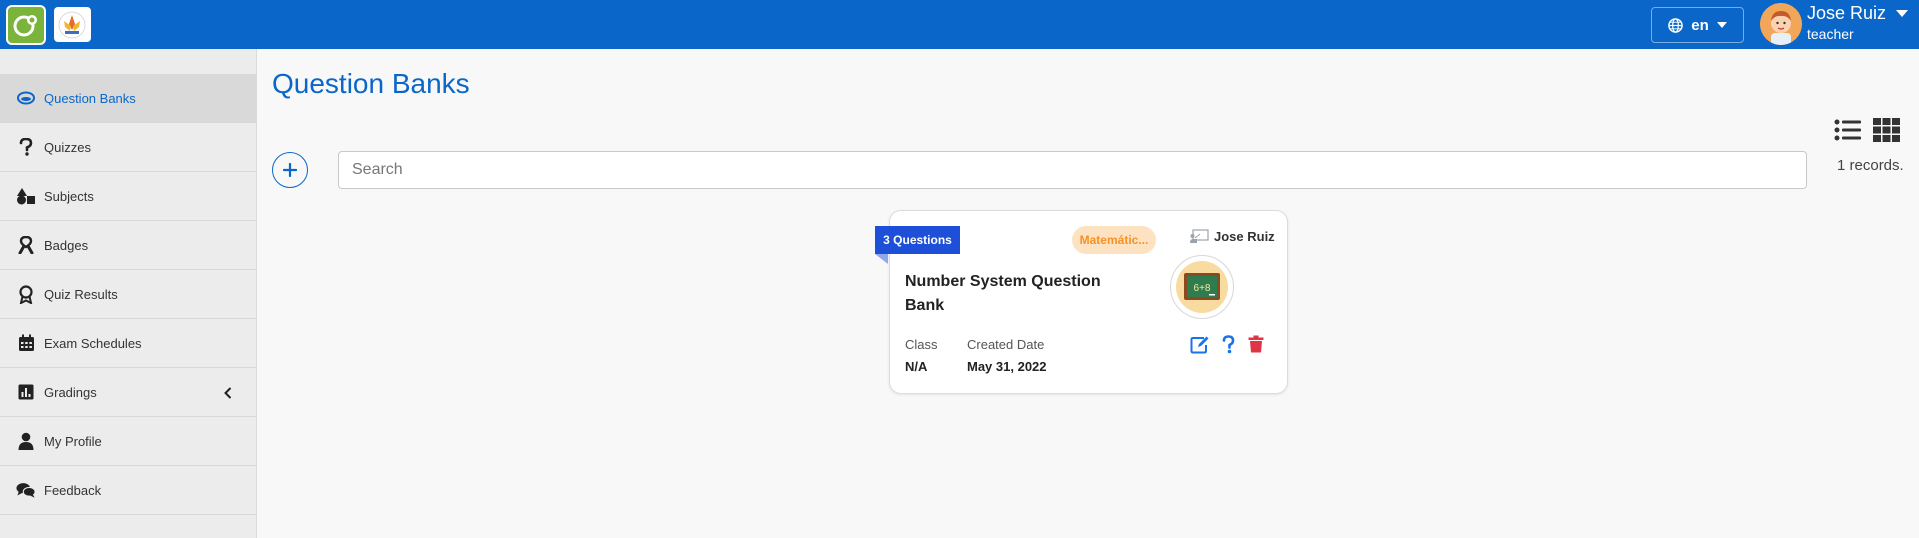 This screenshot has width=1919, height=538. Describe the element at coordinates (128, 245) in the screenshot. I see `sidebar-item-badges: Badges` at that location.